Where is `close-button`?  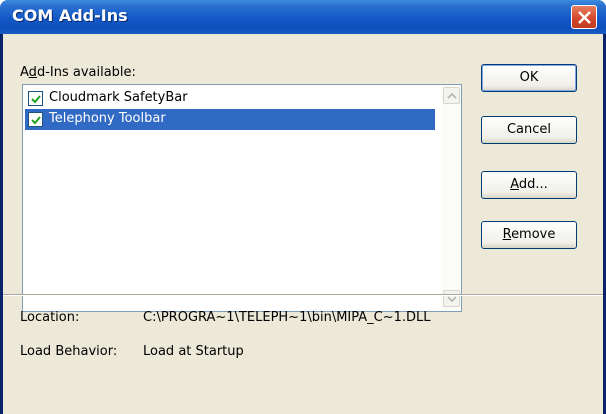
close-button is located at coordinates (584, 17).